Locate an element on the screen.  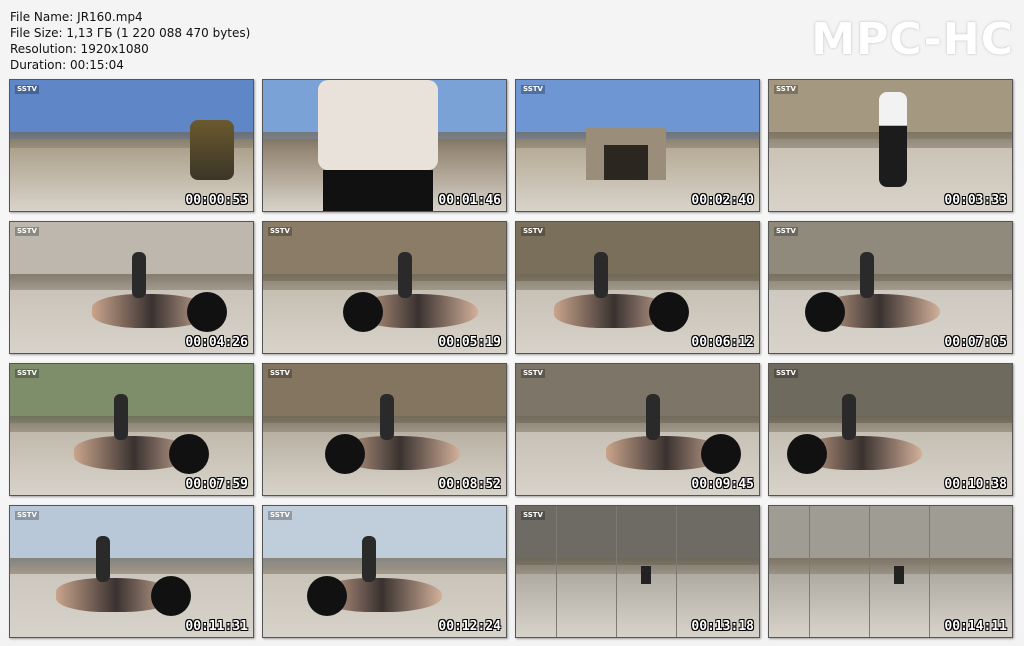
standing-figure is located at coordinates (893, 139).